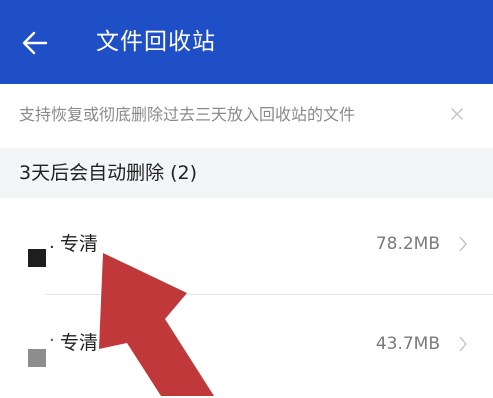  I want to click on section-header: 3天后会自动删除 (2), so click(246, 173).